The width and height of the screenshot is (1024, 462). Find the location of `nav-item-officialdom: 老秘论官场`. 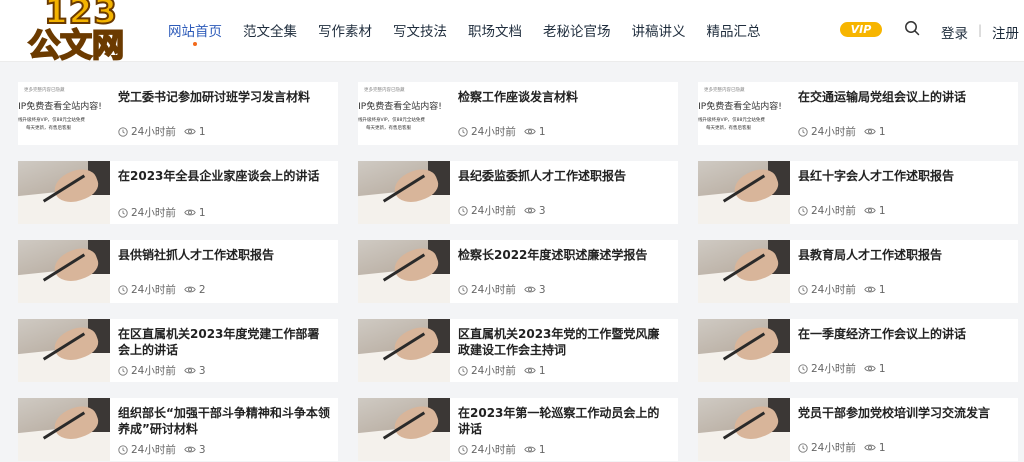

nav-item-officialdom: 老秘论官场 is located at coordinates (577, 30).